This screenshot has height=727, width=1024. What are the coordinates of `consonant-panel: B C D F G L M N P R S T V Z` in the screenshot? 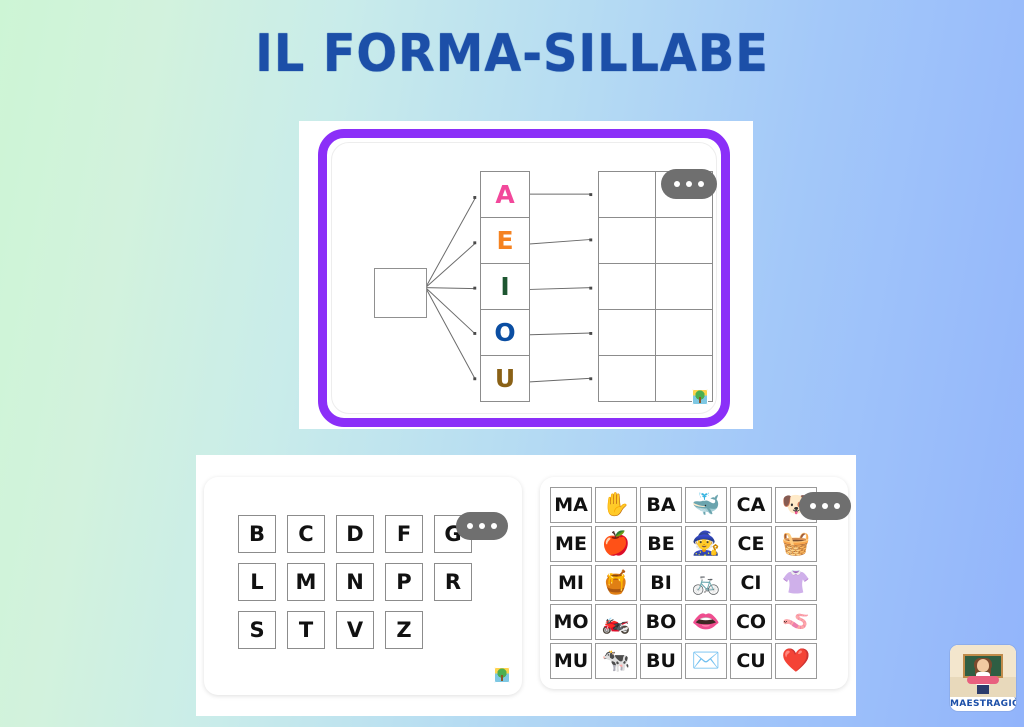 It's located at (363, 586).